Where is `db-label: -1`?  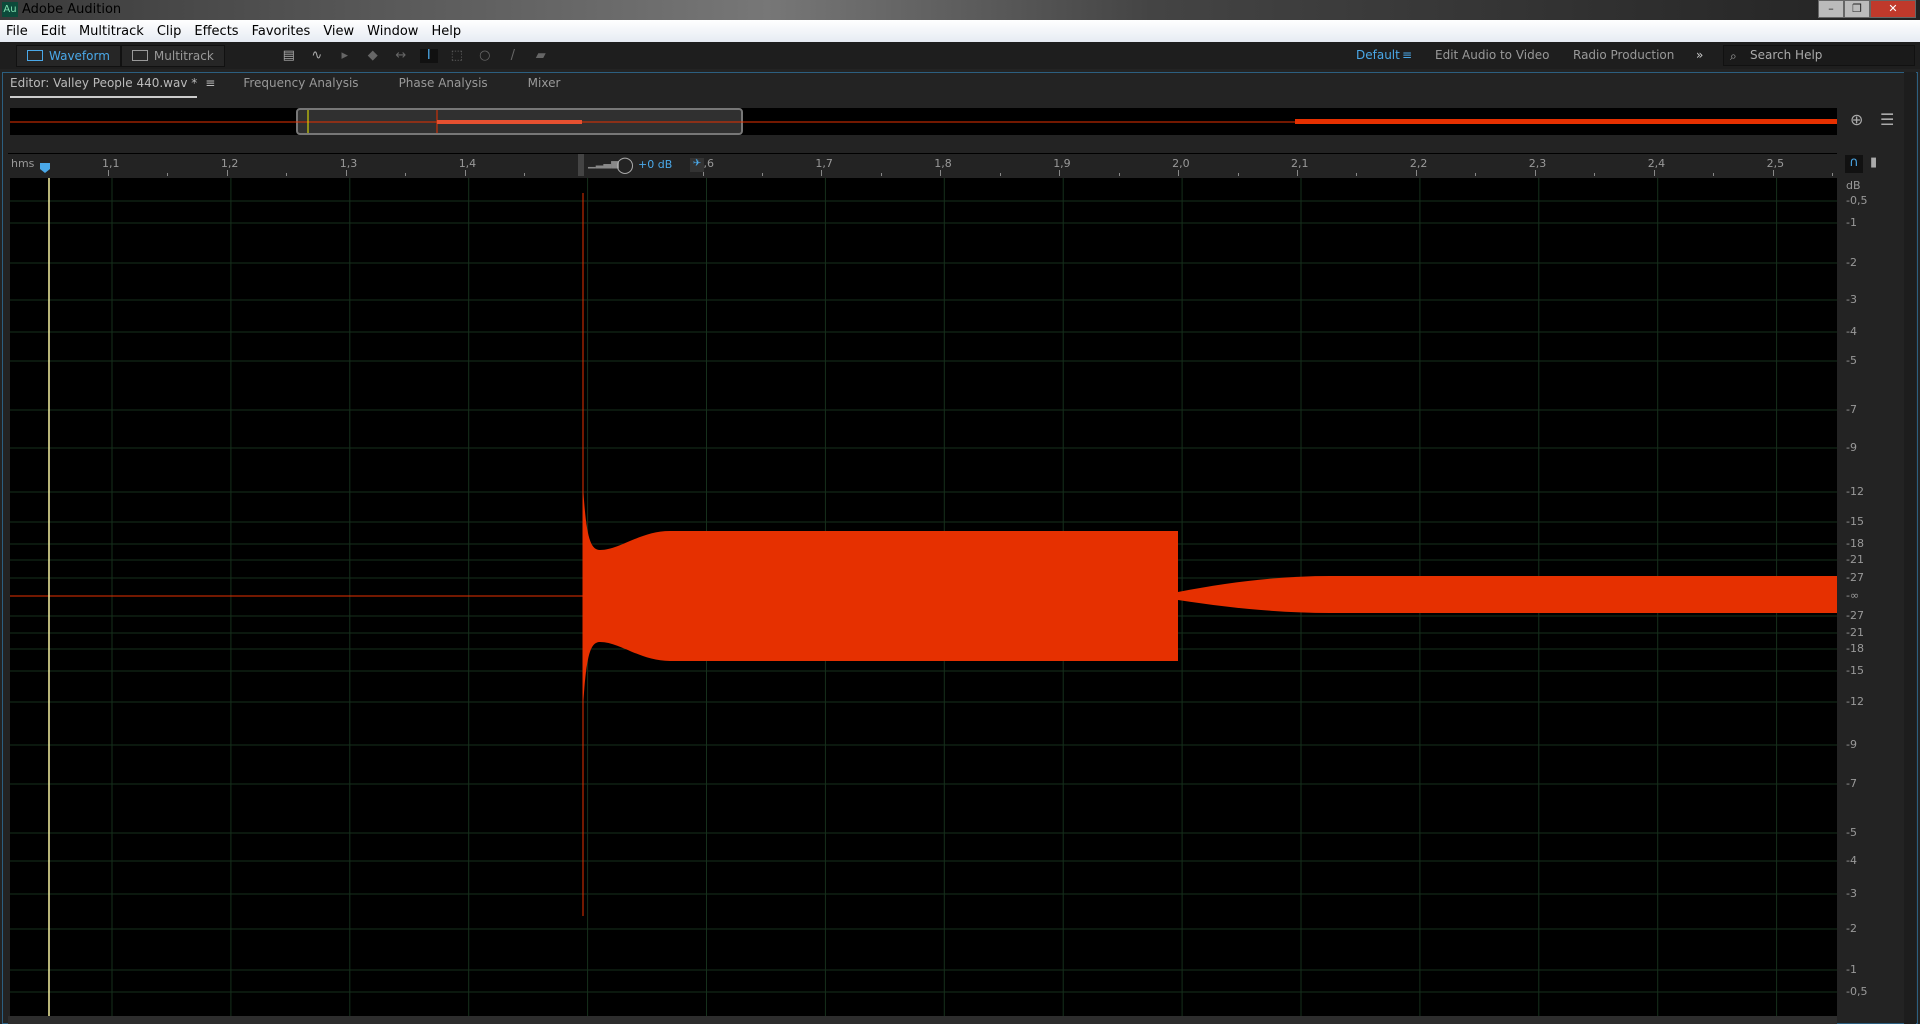 db-label: -1 is located at coordinates (1851, 222).